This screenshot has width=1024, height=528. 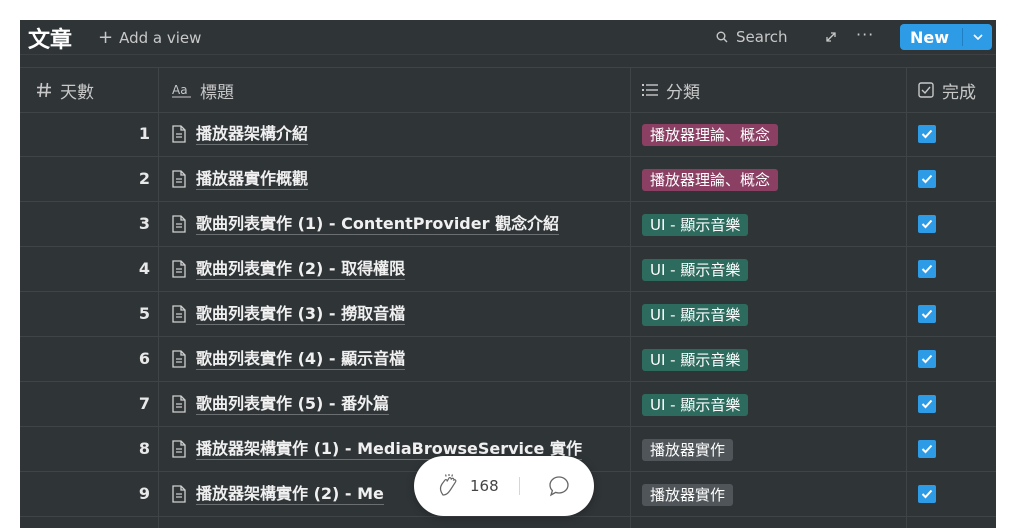 I want to click on reaction-divider, so click(x=519, y=486).